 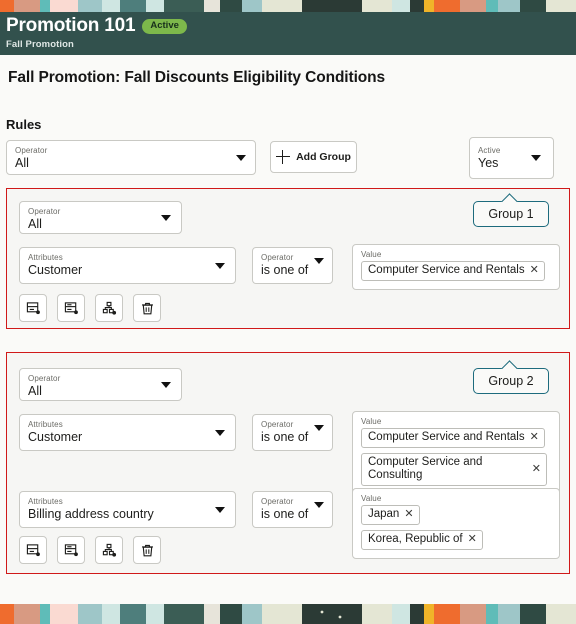 I want to click on value-chip: Korea, Republic of ✕, so click(x=422, y=540).